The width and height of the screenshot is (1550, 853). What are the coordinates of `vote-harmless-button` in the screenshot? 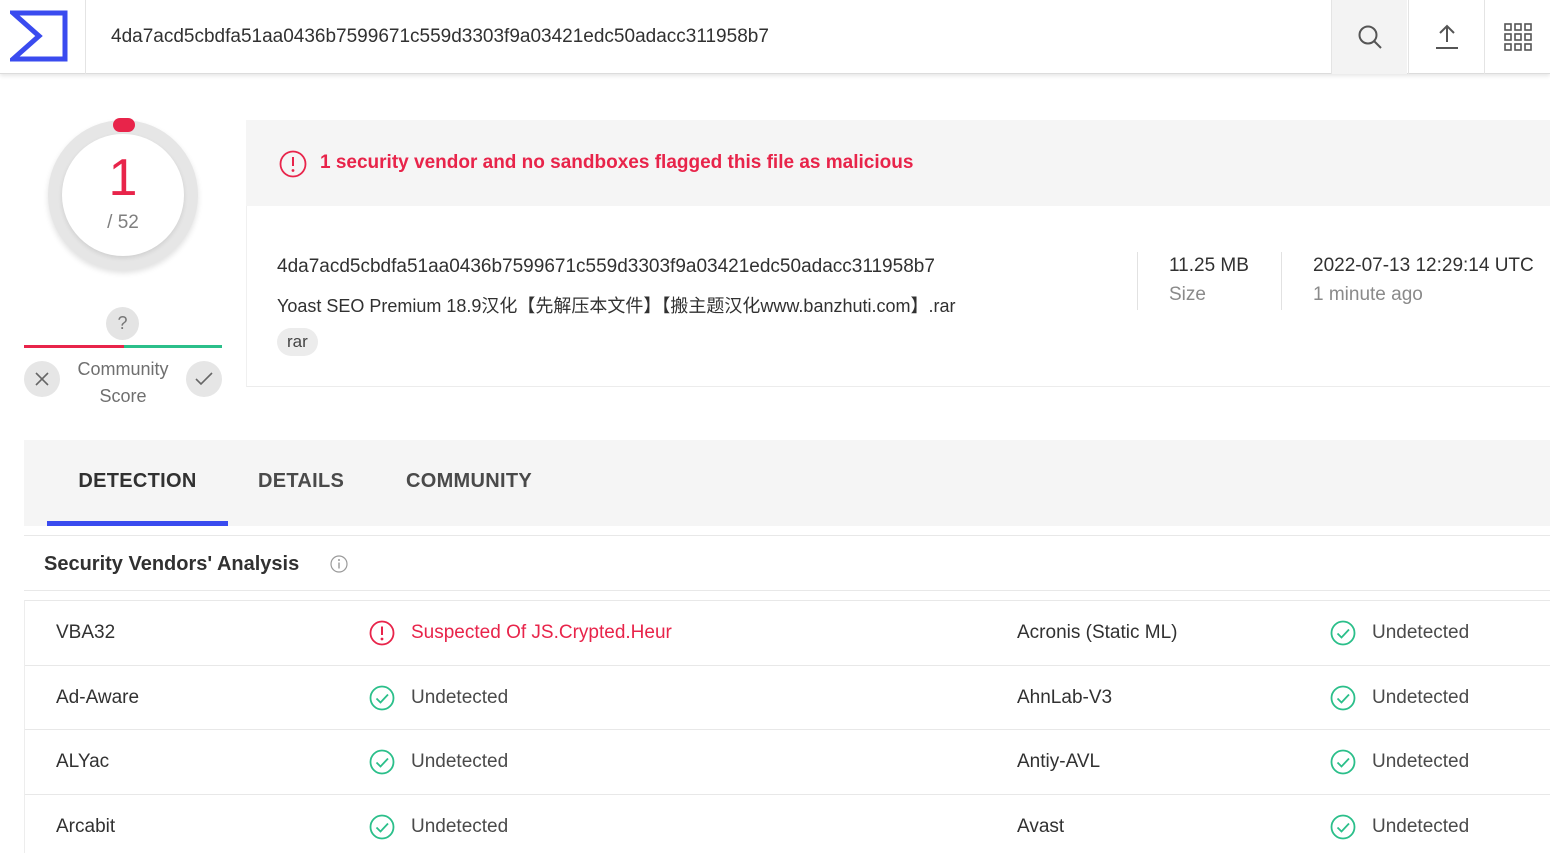 It's located at (204, 379).